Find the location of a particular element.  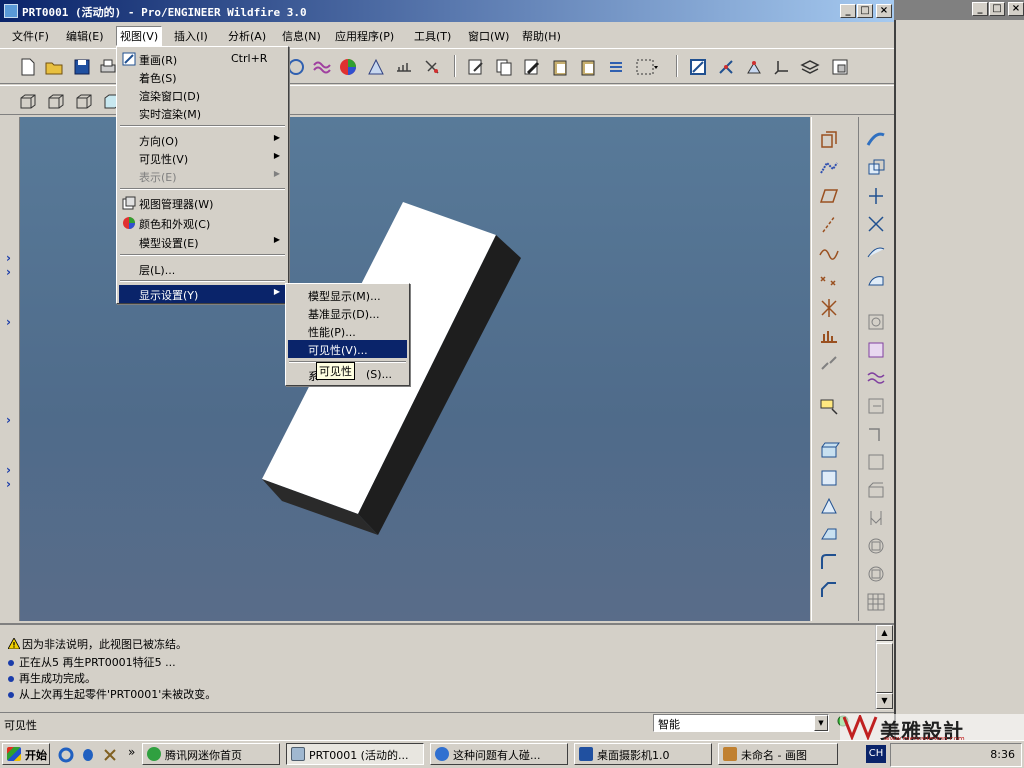

sweep-icon is located at coordinates (829, 506).